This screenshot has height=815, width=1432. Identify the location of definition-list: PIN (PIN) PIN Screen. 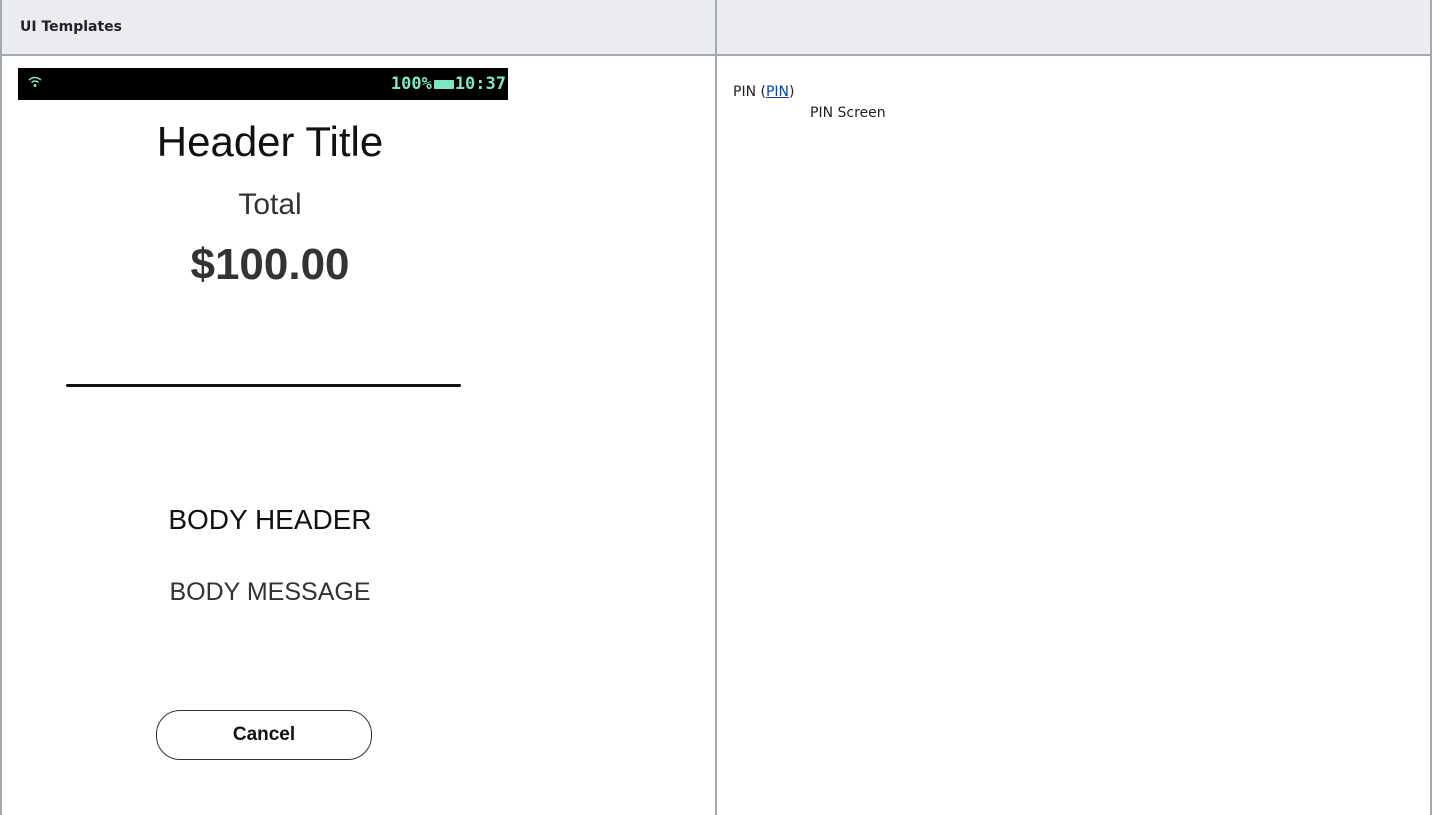
(1073, 90).